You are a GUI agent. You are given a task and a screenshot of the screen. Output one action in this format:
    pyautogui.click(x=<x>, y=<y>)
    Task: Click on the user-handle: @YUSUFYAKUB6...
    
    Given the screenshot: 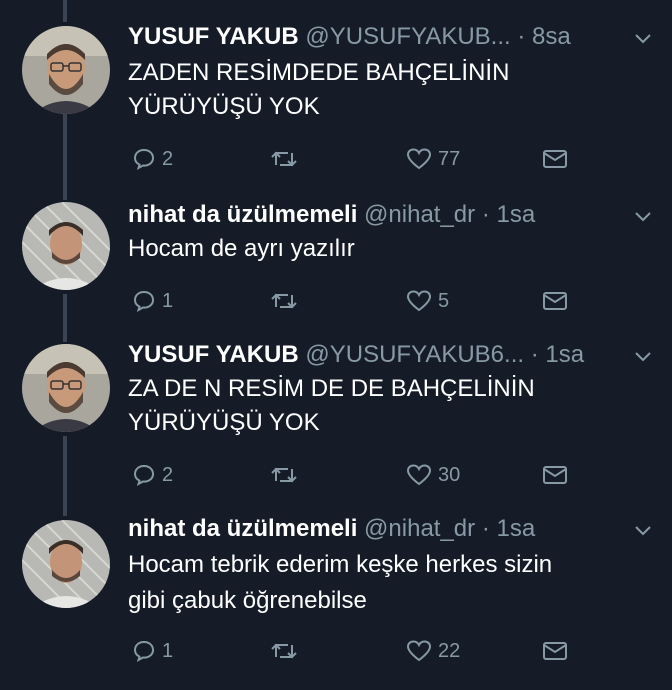 What is the action you would take?
    pyautogui.click(x=414, y=354)
    